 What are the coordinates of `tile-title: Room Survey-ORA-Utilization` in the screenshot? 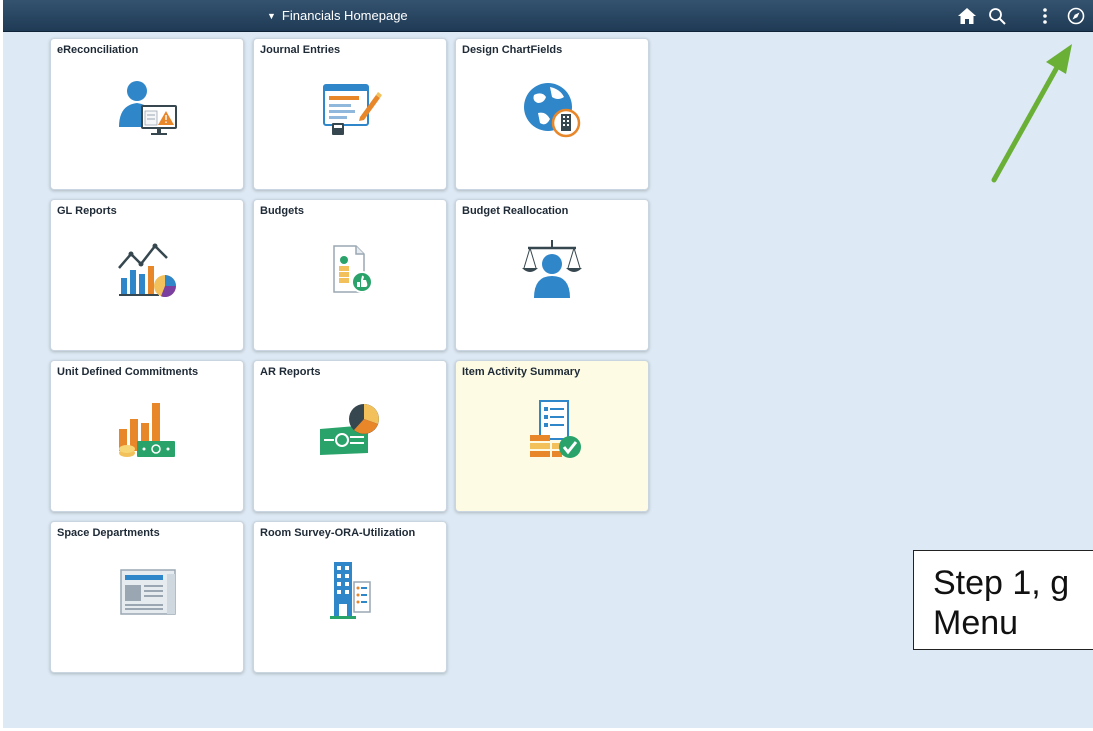 It's located at (338, 533).